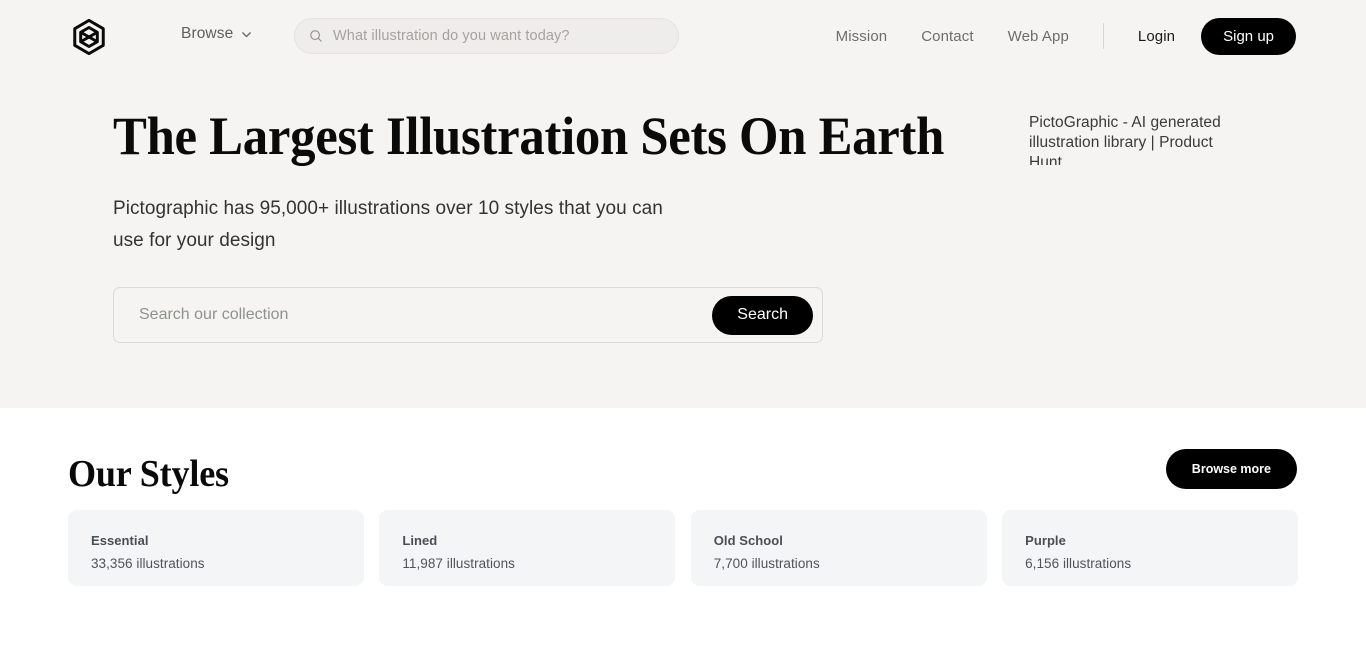 This screenshot has width=1366, height=655. What do you see at coordinates (89, 37) in the screenshot?
I see `brand-logo-icon` at bounding box center [89, 37].